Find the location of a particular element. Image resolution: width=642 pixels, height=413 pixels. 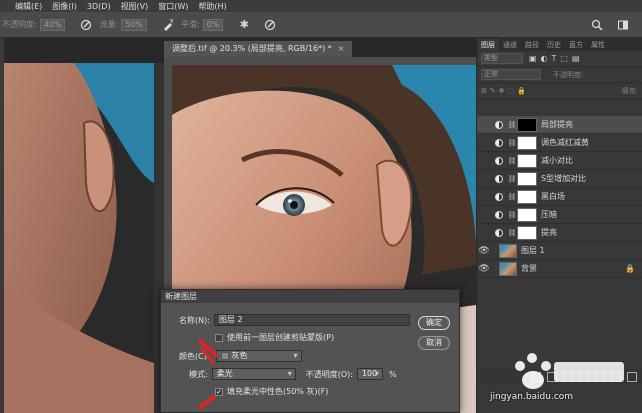

fill-row: ✓ 填充柔光中性色(50% 灰)(F) is located at coordinates (271, 391).